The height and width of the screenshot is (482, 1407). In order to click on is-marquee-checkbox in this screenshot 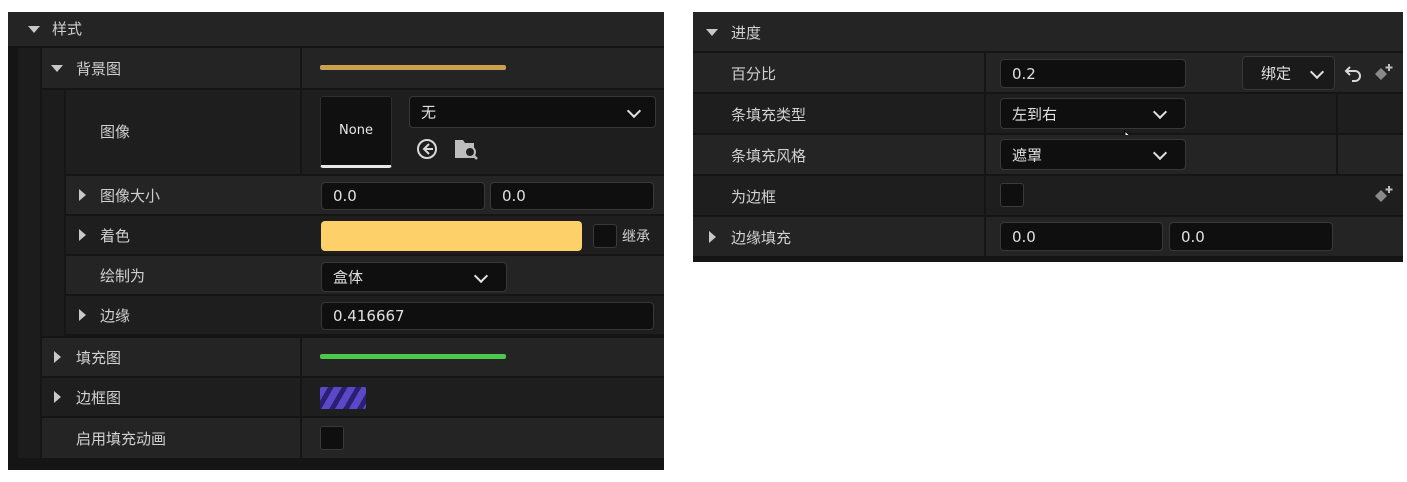, I will do `click(1012, 195)`.